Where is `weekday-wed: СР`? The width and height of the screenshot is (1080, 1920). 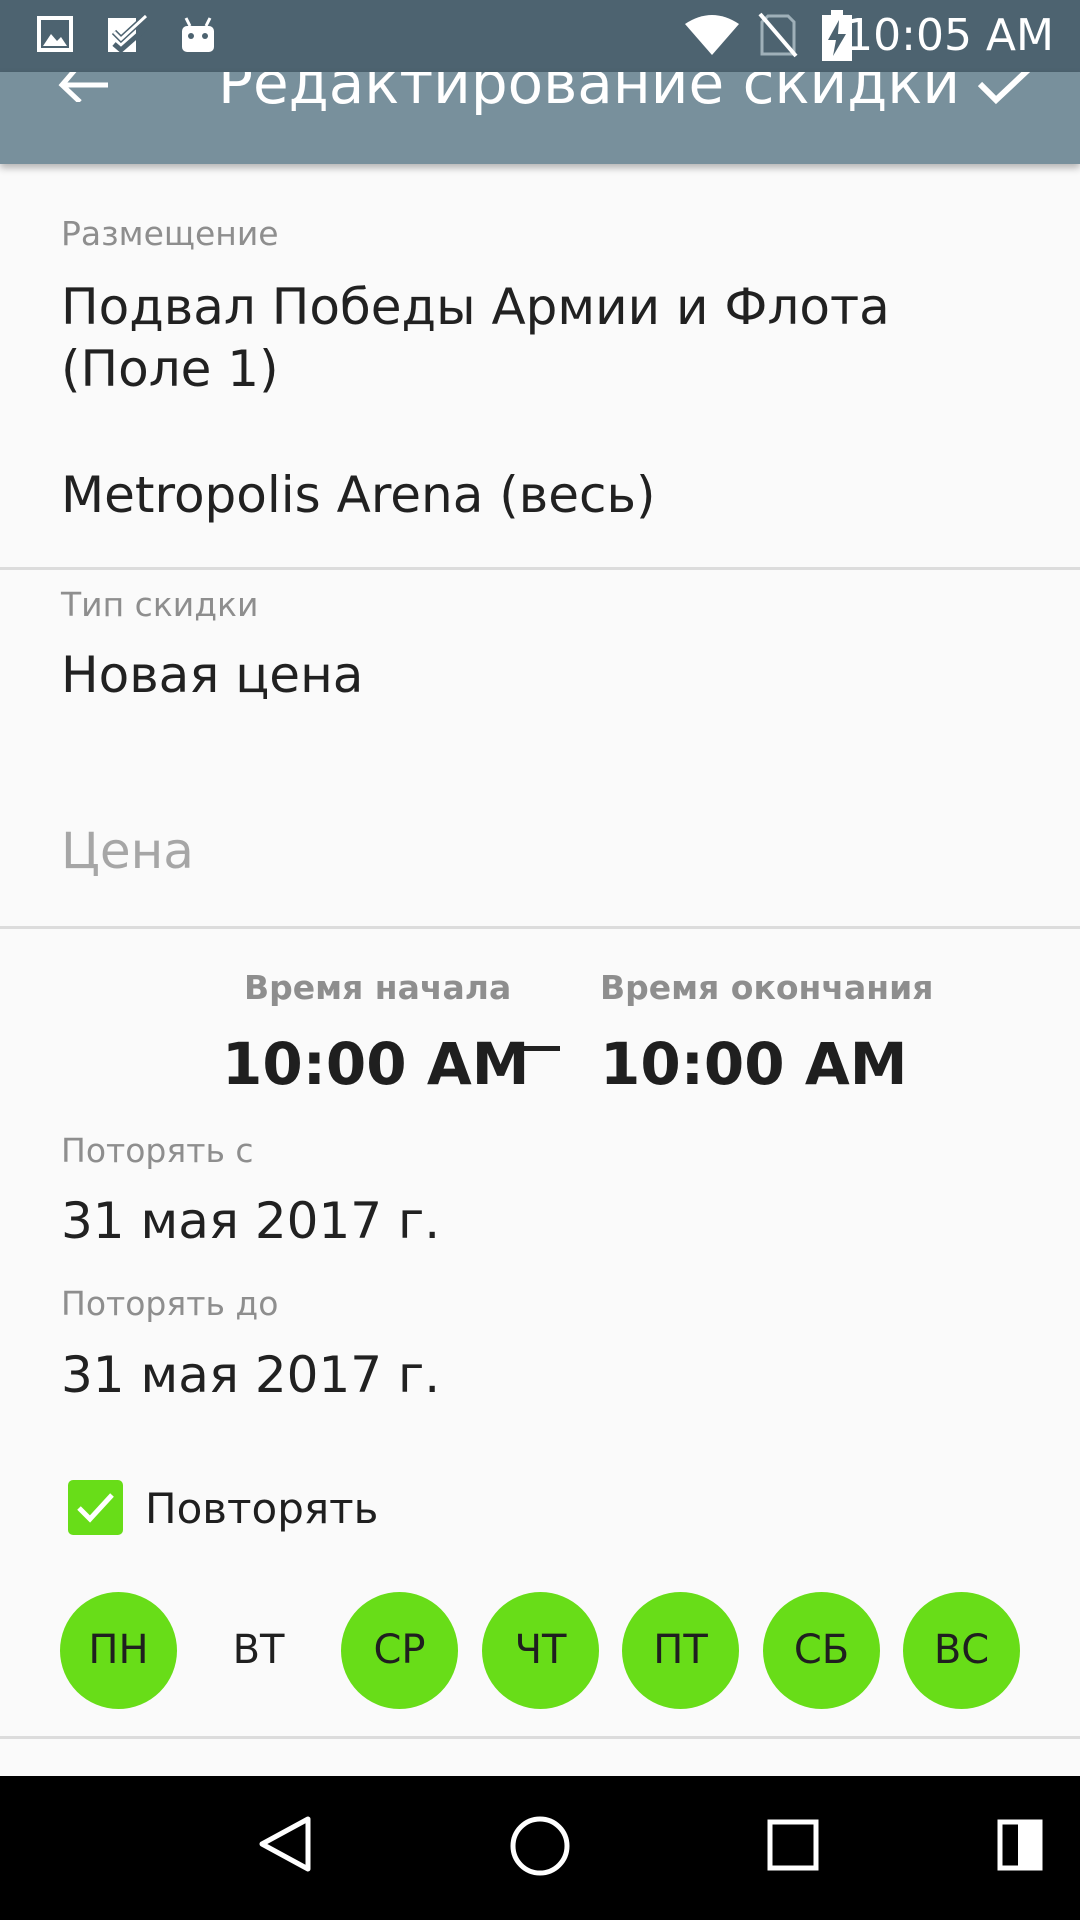
weekday-wed: СР is located at coordinates (399, 1650).